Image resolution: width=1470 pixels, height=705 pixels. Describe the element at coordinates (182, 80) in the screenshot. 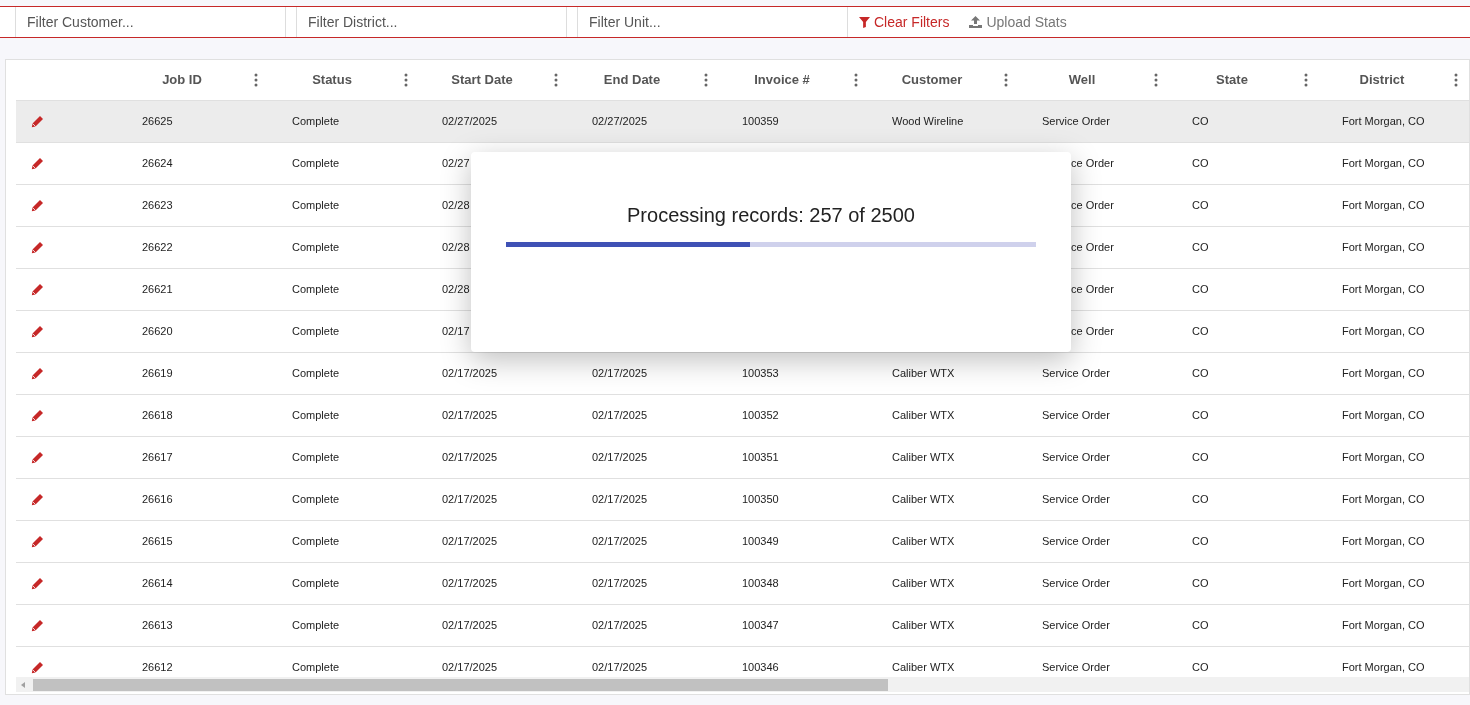

I see `column-header: Job ID` at that location.